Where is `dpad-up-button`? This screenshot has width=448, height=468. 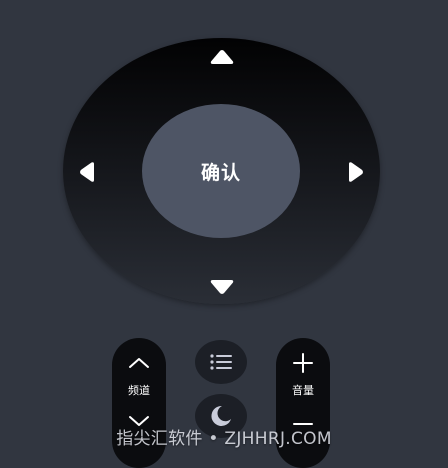 dpad-up-button is located at coordinates (222, 57).